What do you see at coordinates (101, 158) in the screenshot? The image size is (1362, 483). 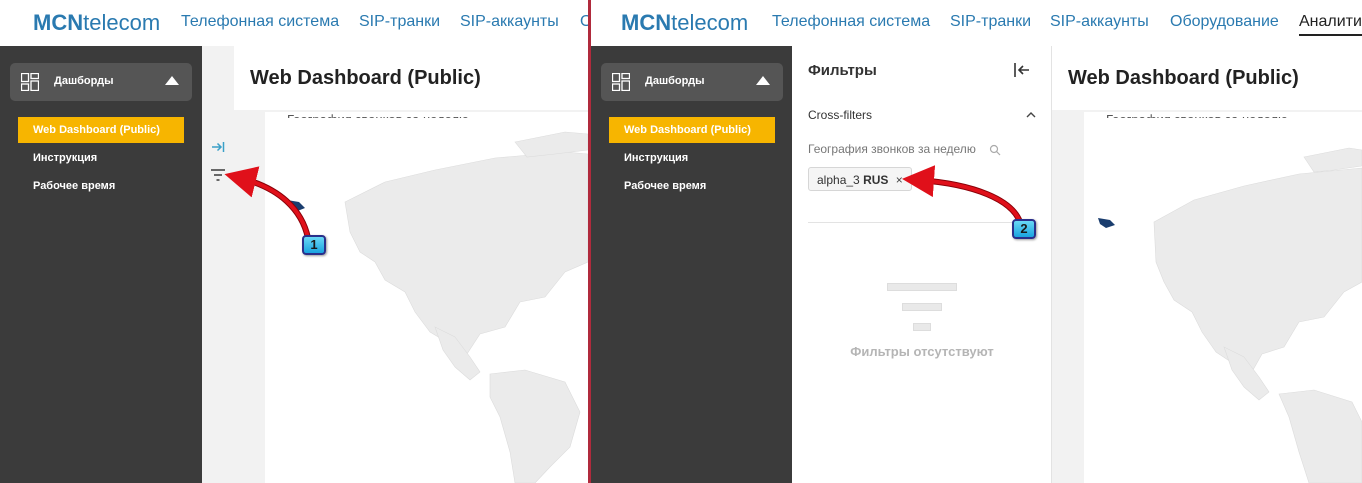 I see `sidebar-item-instruction: Инструкция` at bounding box center [101, 158].